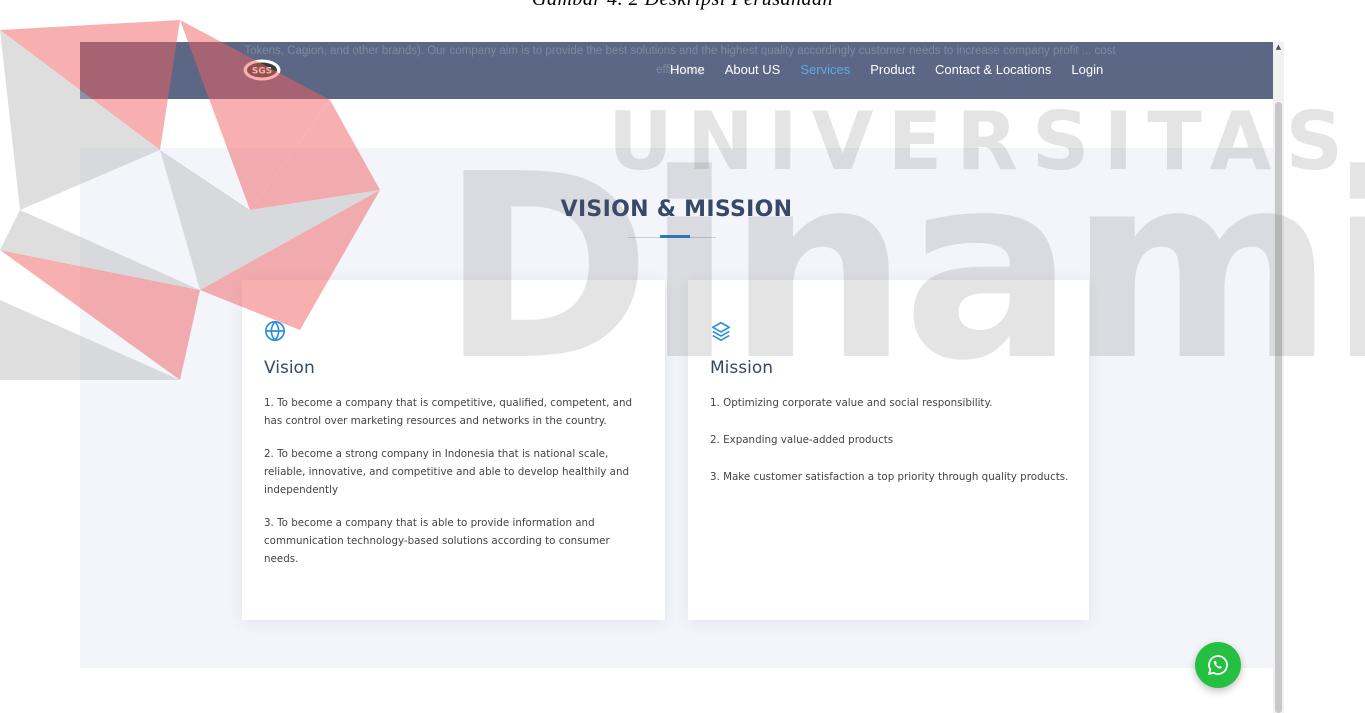 Image resolution: width=1365 pixels, height=713 pixels. I want to click on whatsapp-button, so click(1218, 665).